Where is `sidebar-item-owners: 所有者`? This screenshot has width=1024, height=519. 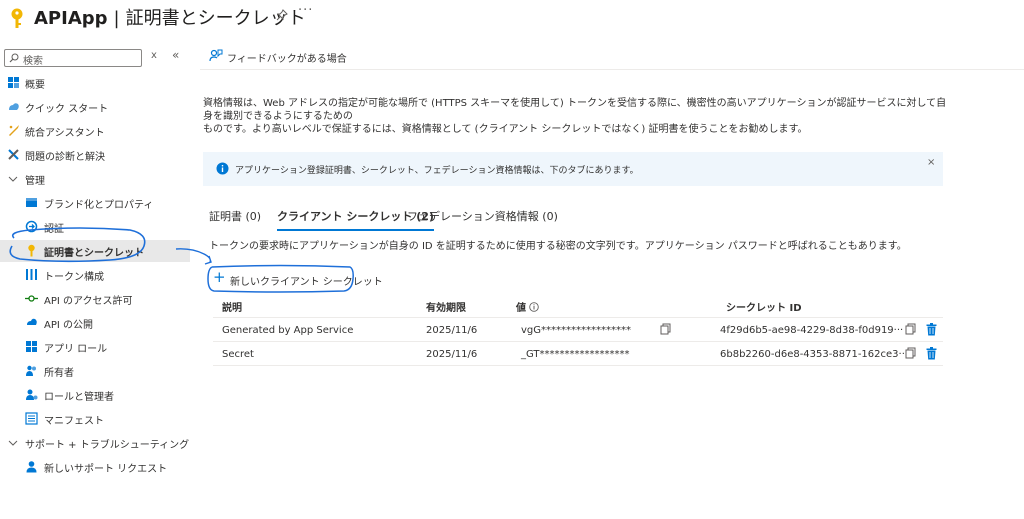
sidebar-item-owners: 所有者 is located at coordinates (95, 371).